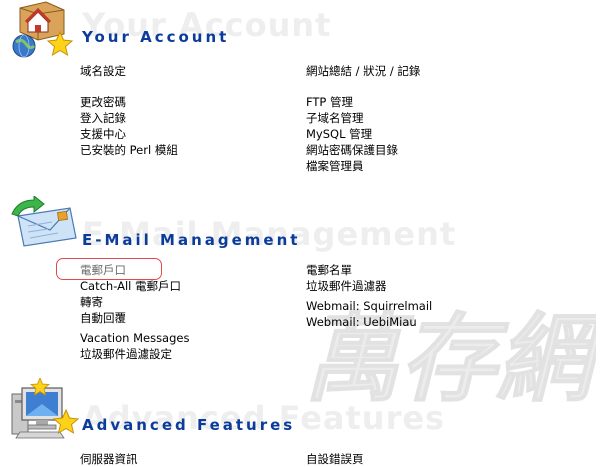  What do you see at coordinates (369, 286) in the screenshot?
I see `link-spam-filters: 垃圾郵件過濾器` at bounding box center [369, 286].